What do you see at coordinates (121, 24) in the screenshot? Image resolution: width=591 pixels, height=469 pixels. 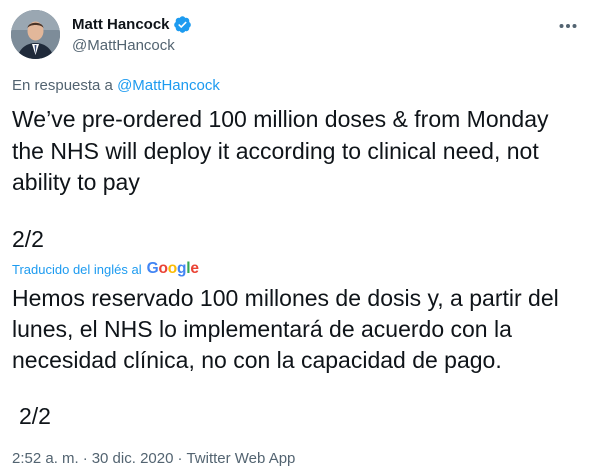 I see `author-display-name: Matt Hancock` at bounding box center [121, 24].